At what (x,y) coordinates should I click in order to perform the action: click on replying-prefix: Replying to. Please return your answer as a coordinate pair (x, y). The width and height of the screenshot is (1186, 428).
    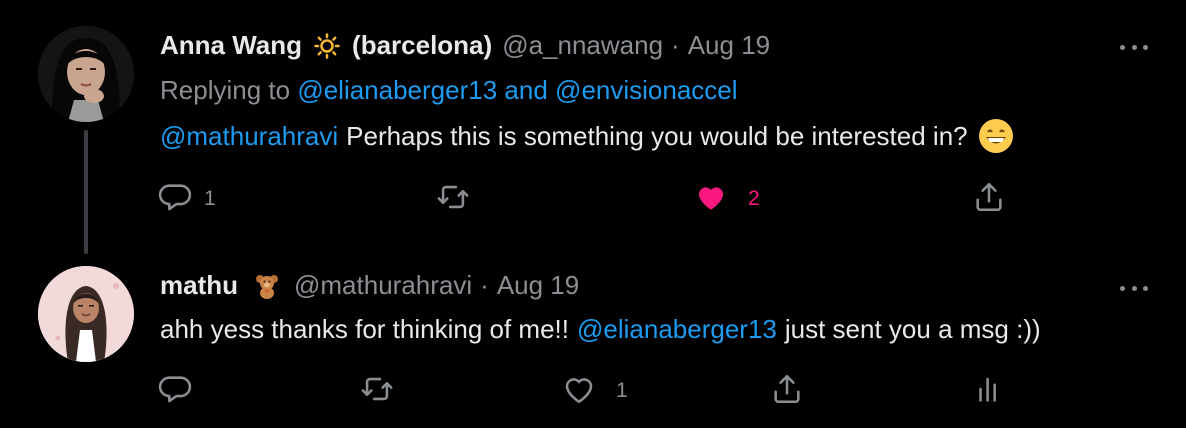
    Looking at the image, I should click on (225, 90).